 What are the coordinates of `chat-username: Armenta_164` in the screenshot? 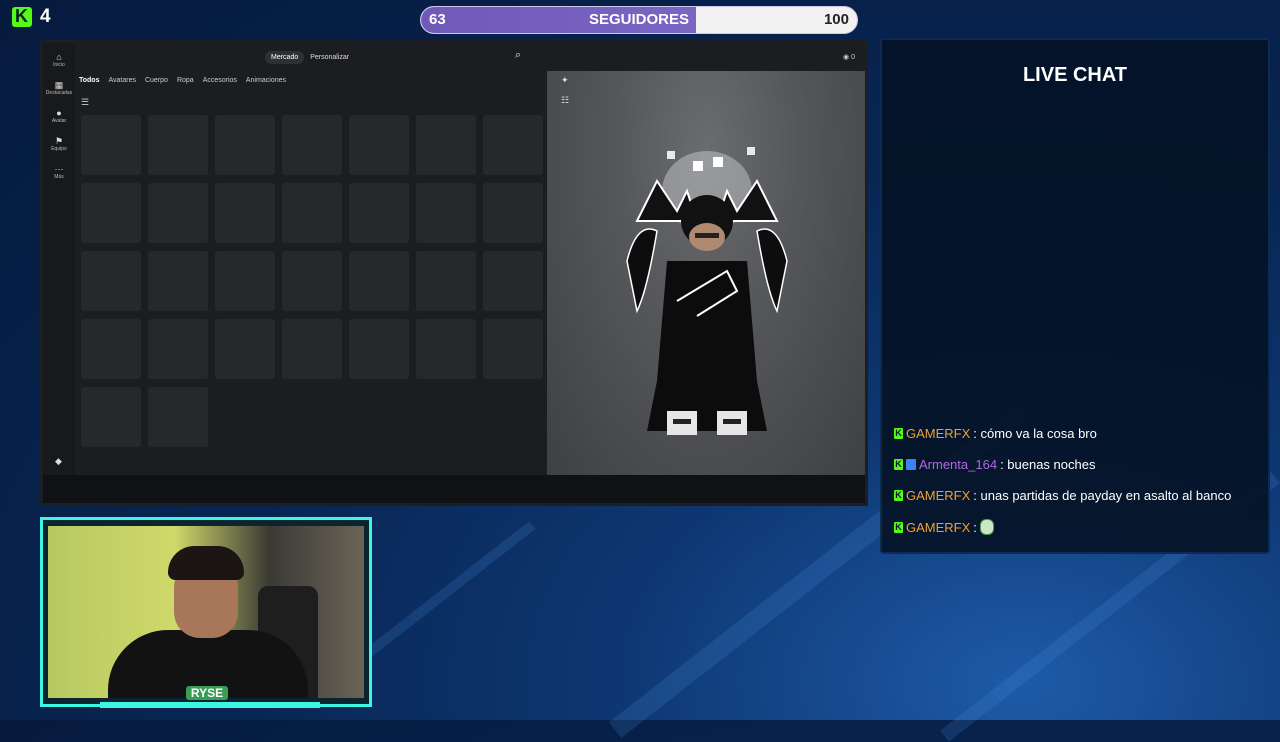 It's located at (958, 464).